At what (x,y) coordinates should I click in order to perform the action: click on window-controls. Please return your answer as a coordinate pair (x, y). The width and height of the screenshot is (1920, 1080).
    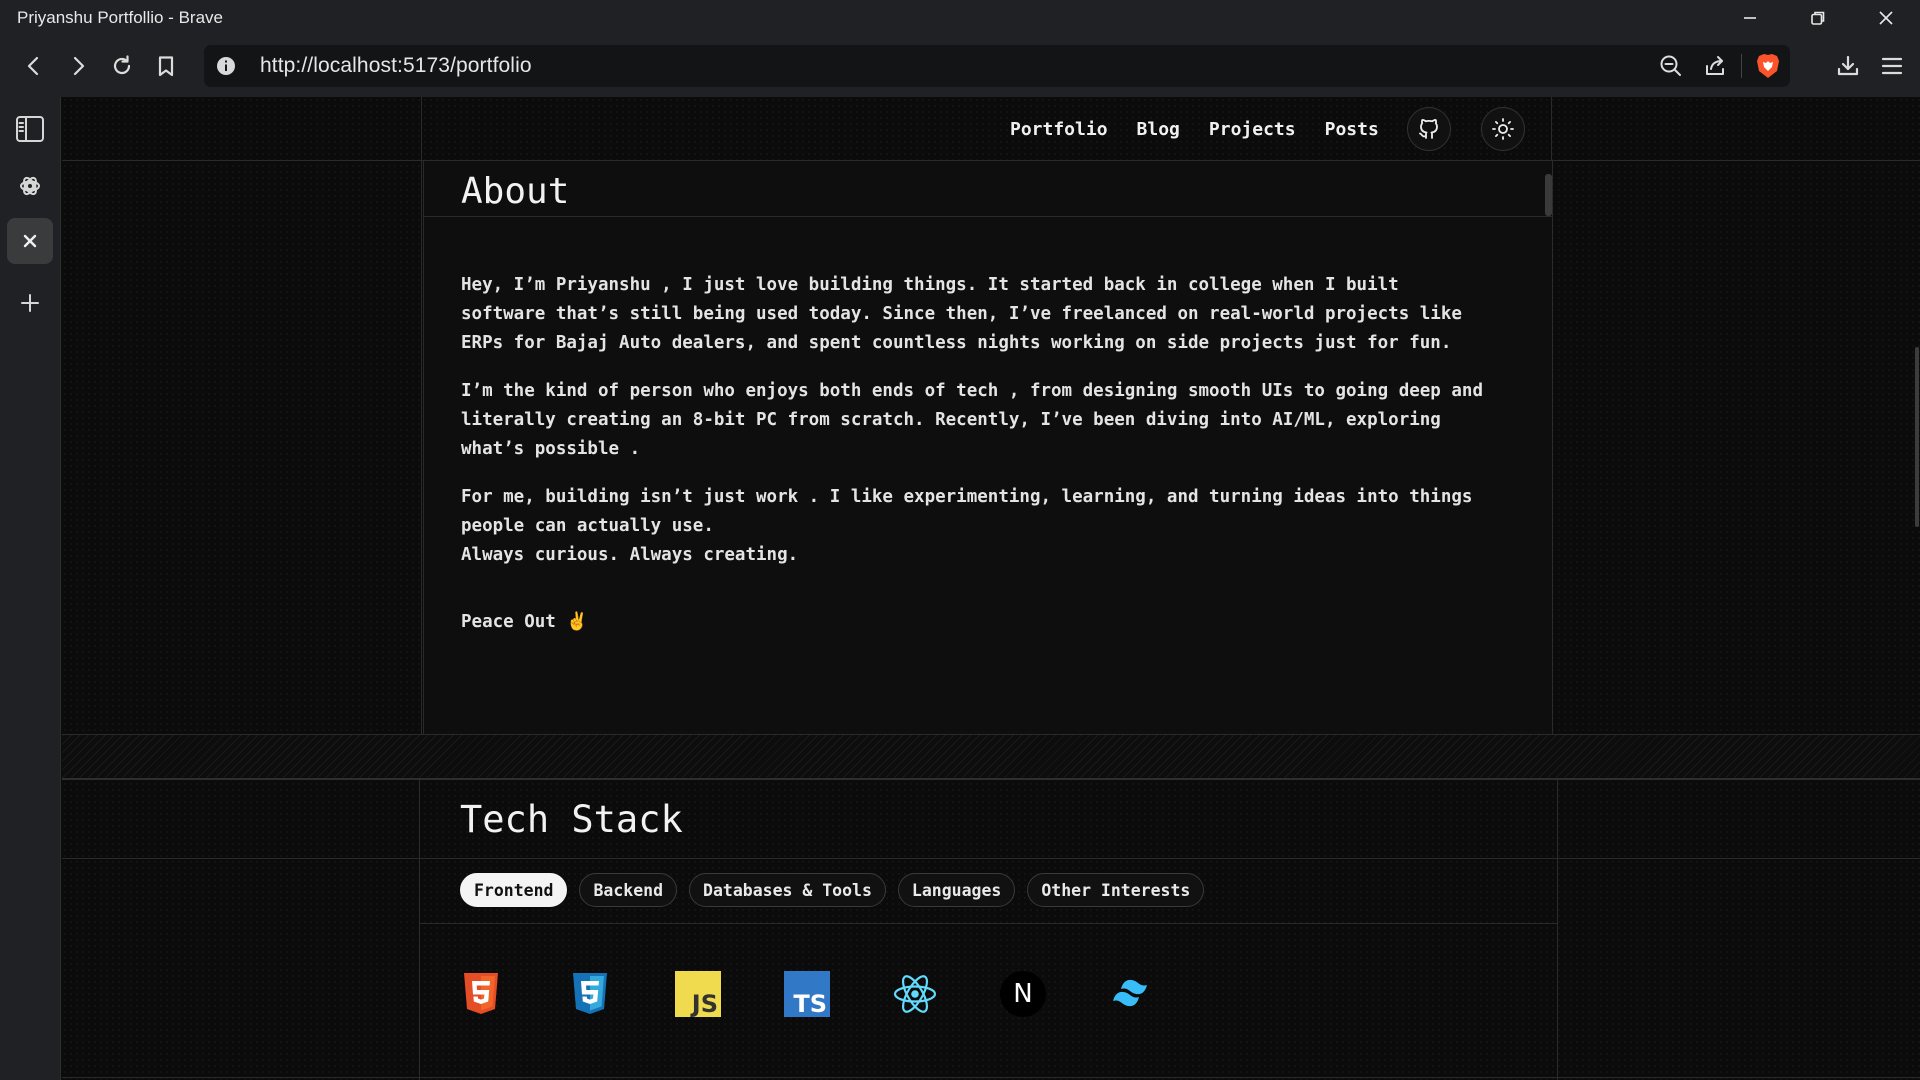
    Looking at the image, I should click on (1818, 17).